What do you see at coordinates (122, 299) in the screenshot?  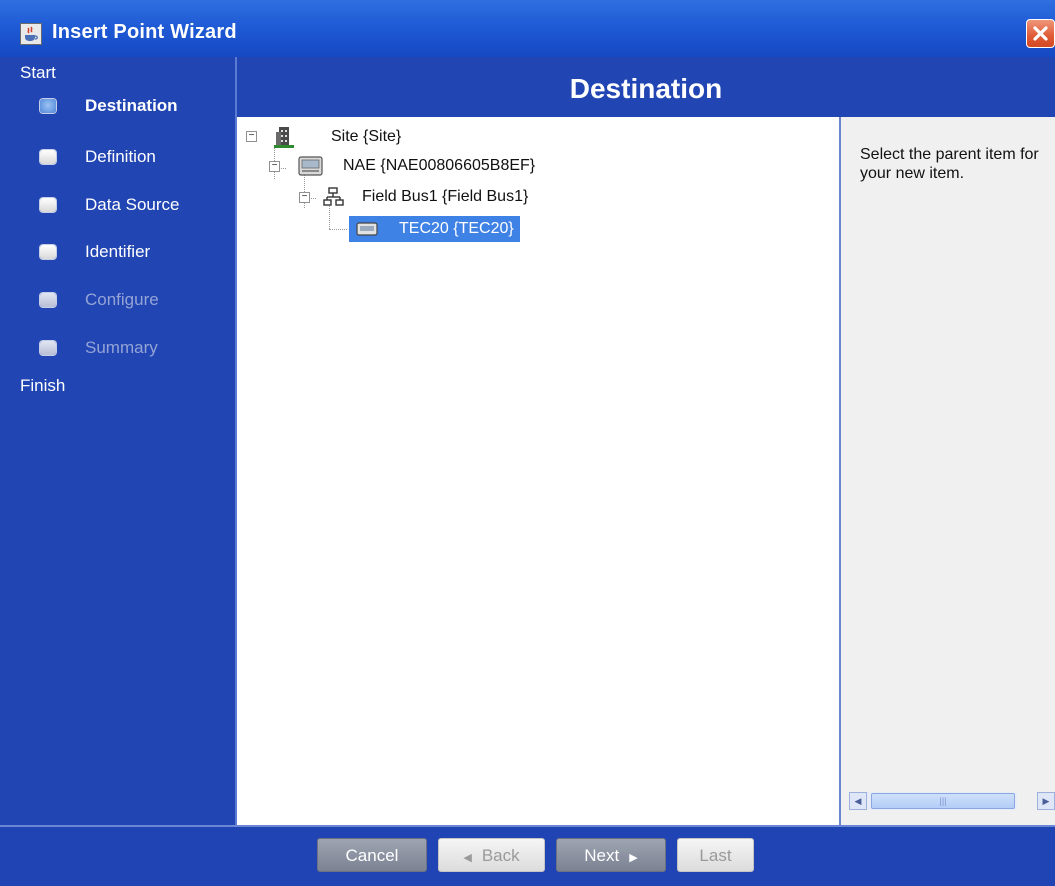 I see `step-label: Configure` at bounding box center [122, 299].